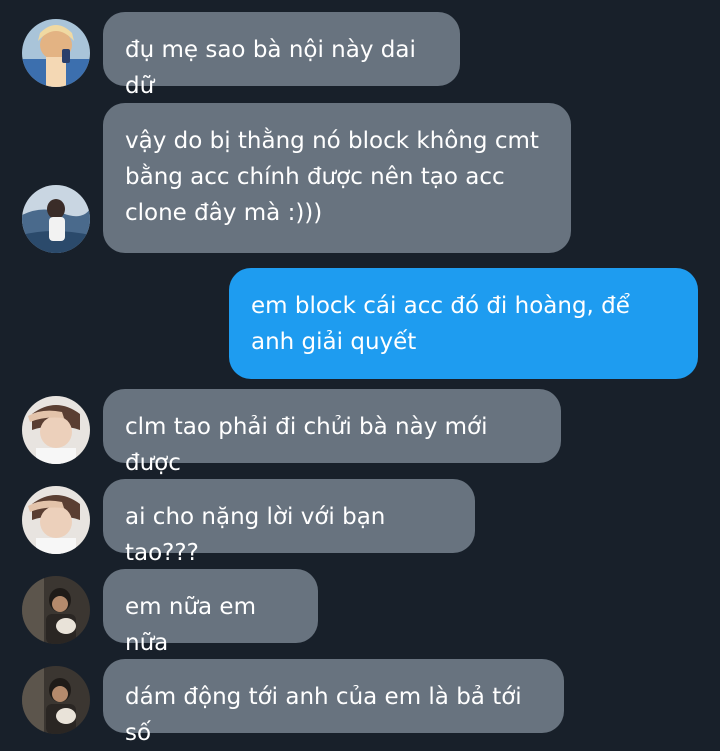 The image size is (720, 751). I want to click on message-text: em nữa em nữa, so click(194, 625).